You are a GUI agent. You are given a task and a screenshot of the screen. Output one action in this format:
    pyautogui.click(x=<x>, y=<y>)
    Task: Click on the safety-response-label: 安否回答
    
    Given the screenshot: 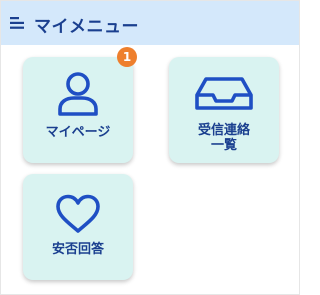 What is the action you would take?
    pyautogui.click(x=77, y=249)
    